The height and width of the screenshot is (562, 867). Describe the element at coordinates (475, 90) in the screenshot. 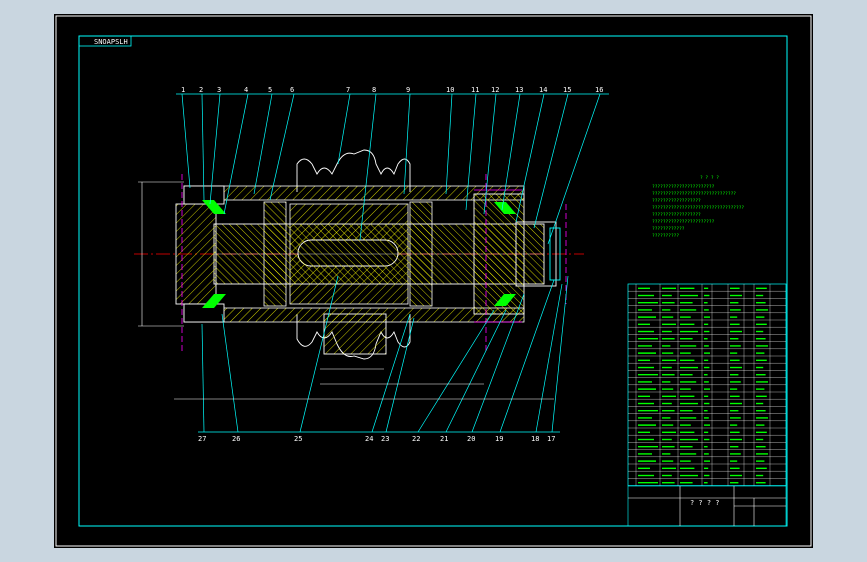

I see `part-label-11: 11` at that location.